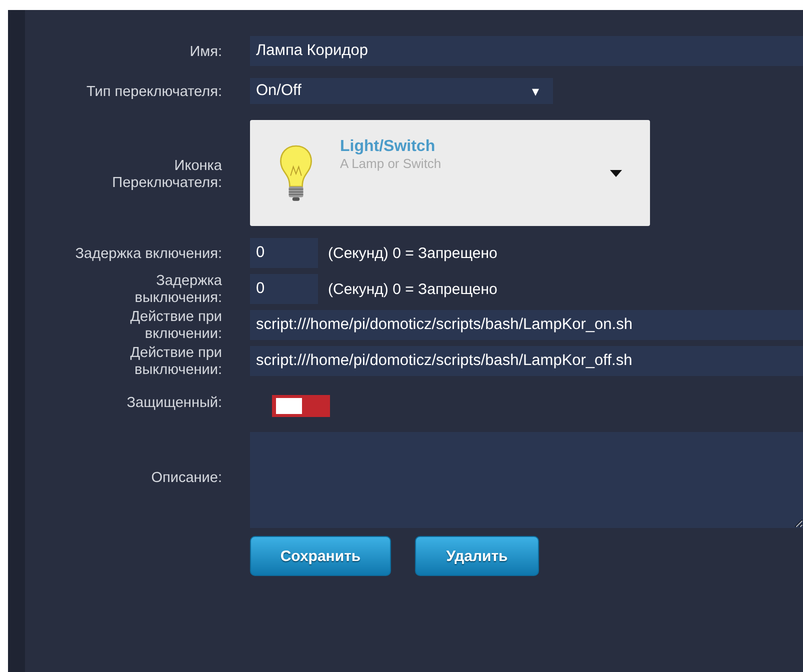 The width and height of the screenshot is (803, 672). I want to click on protected-toggle, so click(301, 406).